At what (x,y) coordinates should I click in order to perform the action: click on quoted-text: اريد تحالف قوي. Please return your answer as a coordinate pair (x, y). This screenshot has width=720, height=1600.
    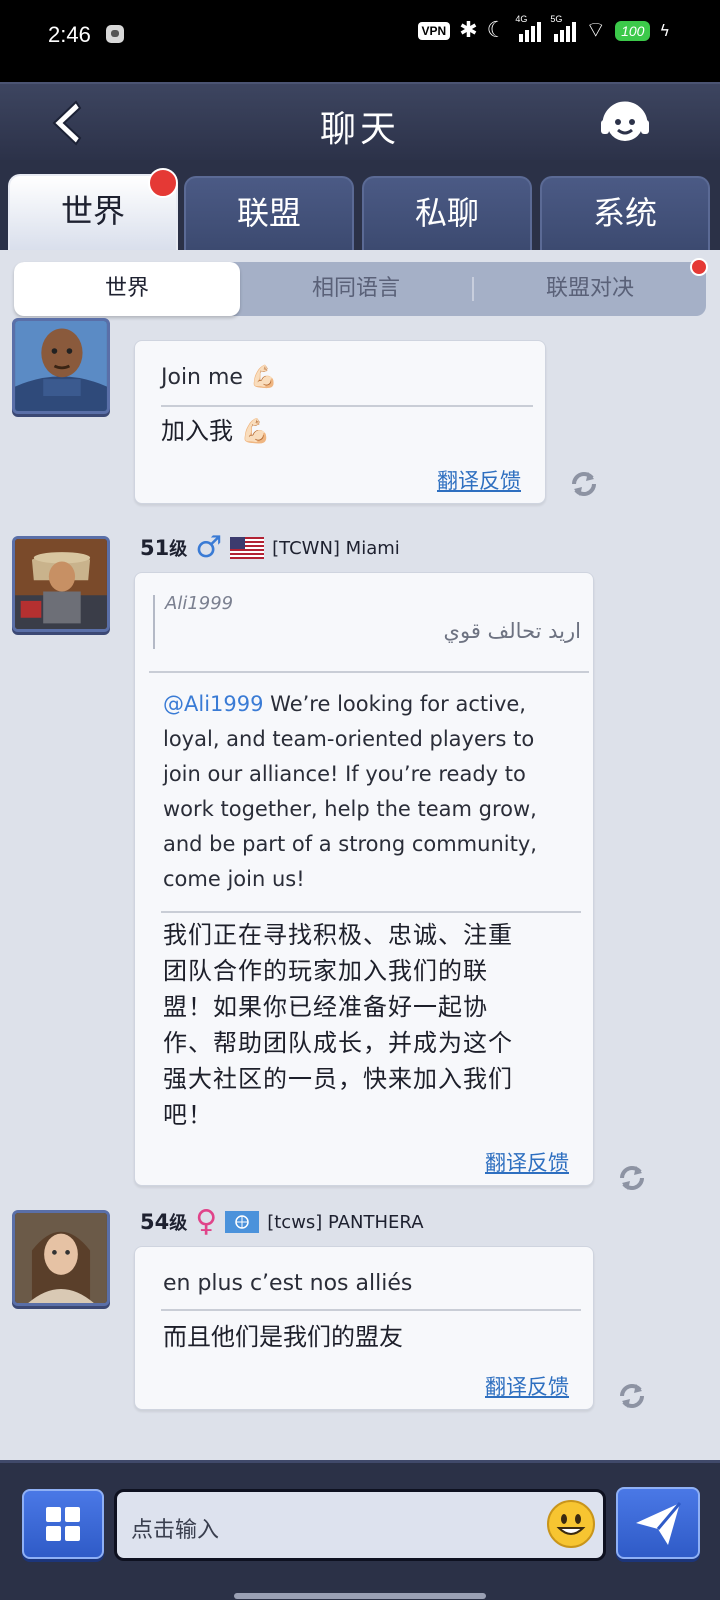
    Looking at the image, I should click on (512, 631).